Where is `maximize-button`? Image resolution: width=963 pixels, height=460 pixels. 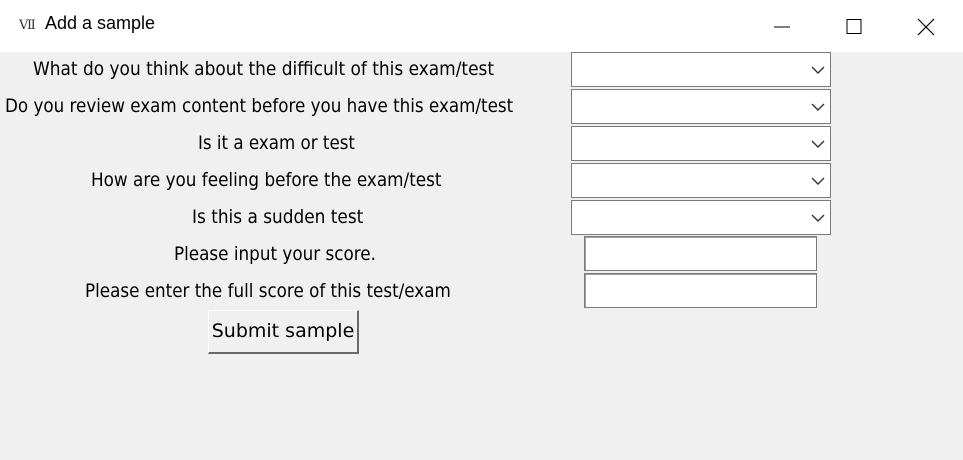
maximize-button is located at coordinates (854, 26).